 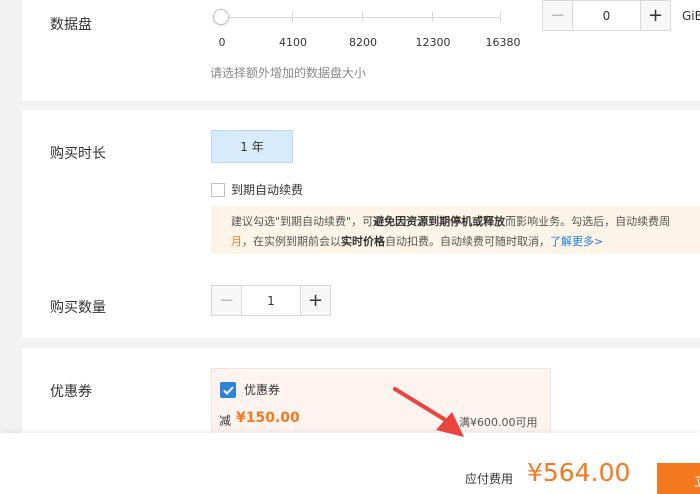 I want to click on disk-size-input: 0, so click(x=606, y=15).